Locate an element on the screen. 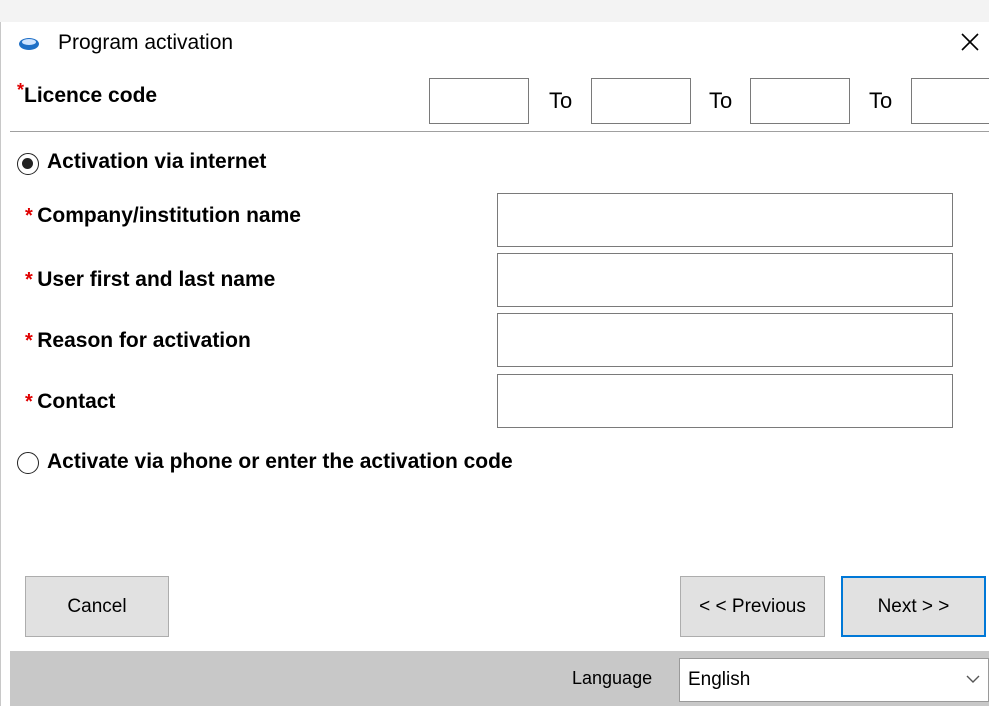 This screenshot has height=706, width=989. language-label: Language is located at coordinates (612, 678).